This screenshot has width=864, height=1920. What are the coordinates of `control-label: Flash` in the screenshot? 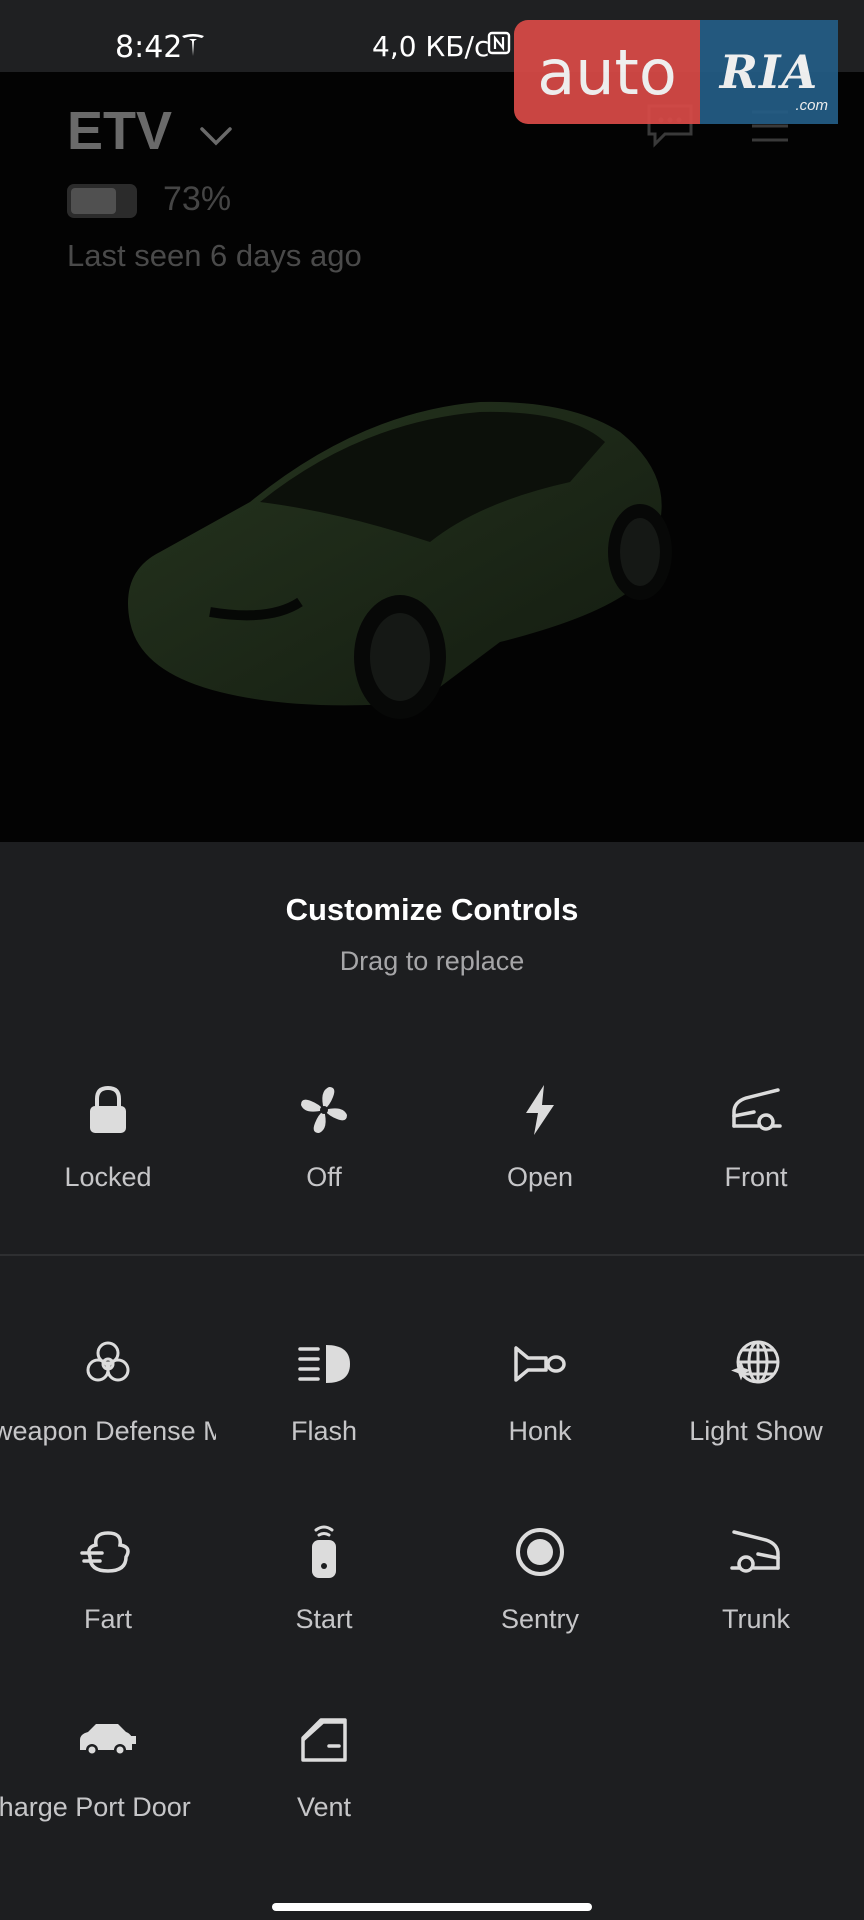 It's located at (324, 1431).